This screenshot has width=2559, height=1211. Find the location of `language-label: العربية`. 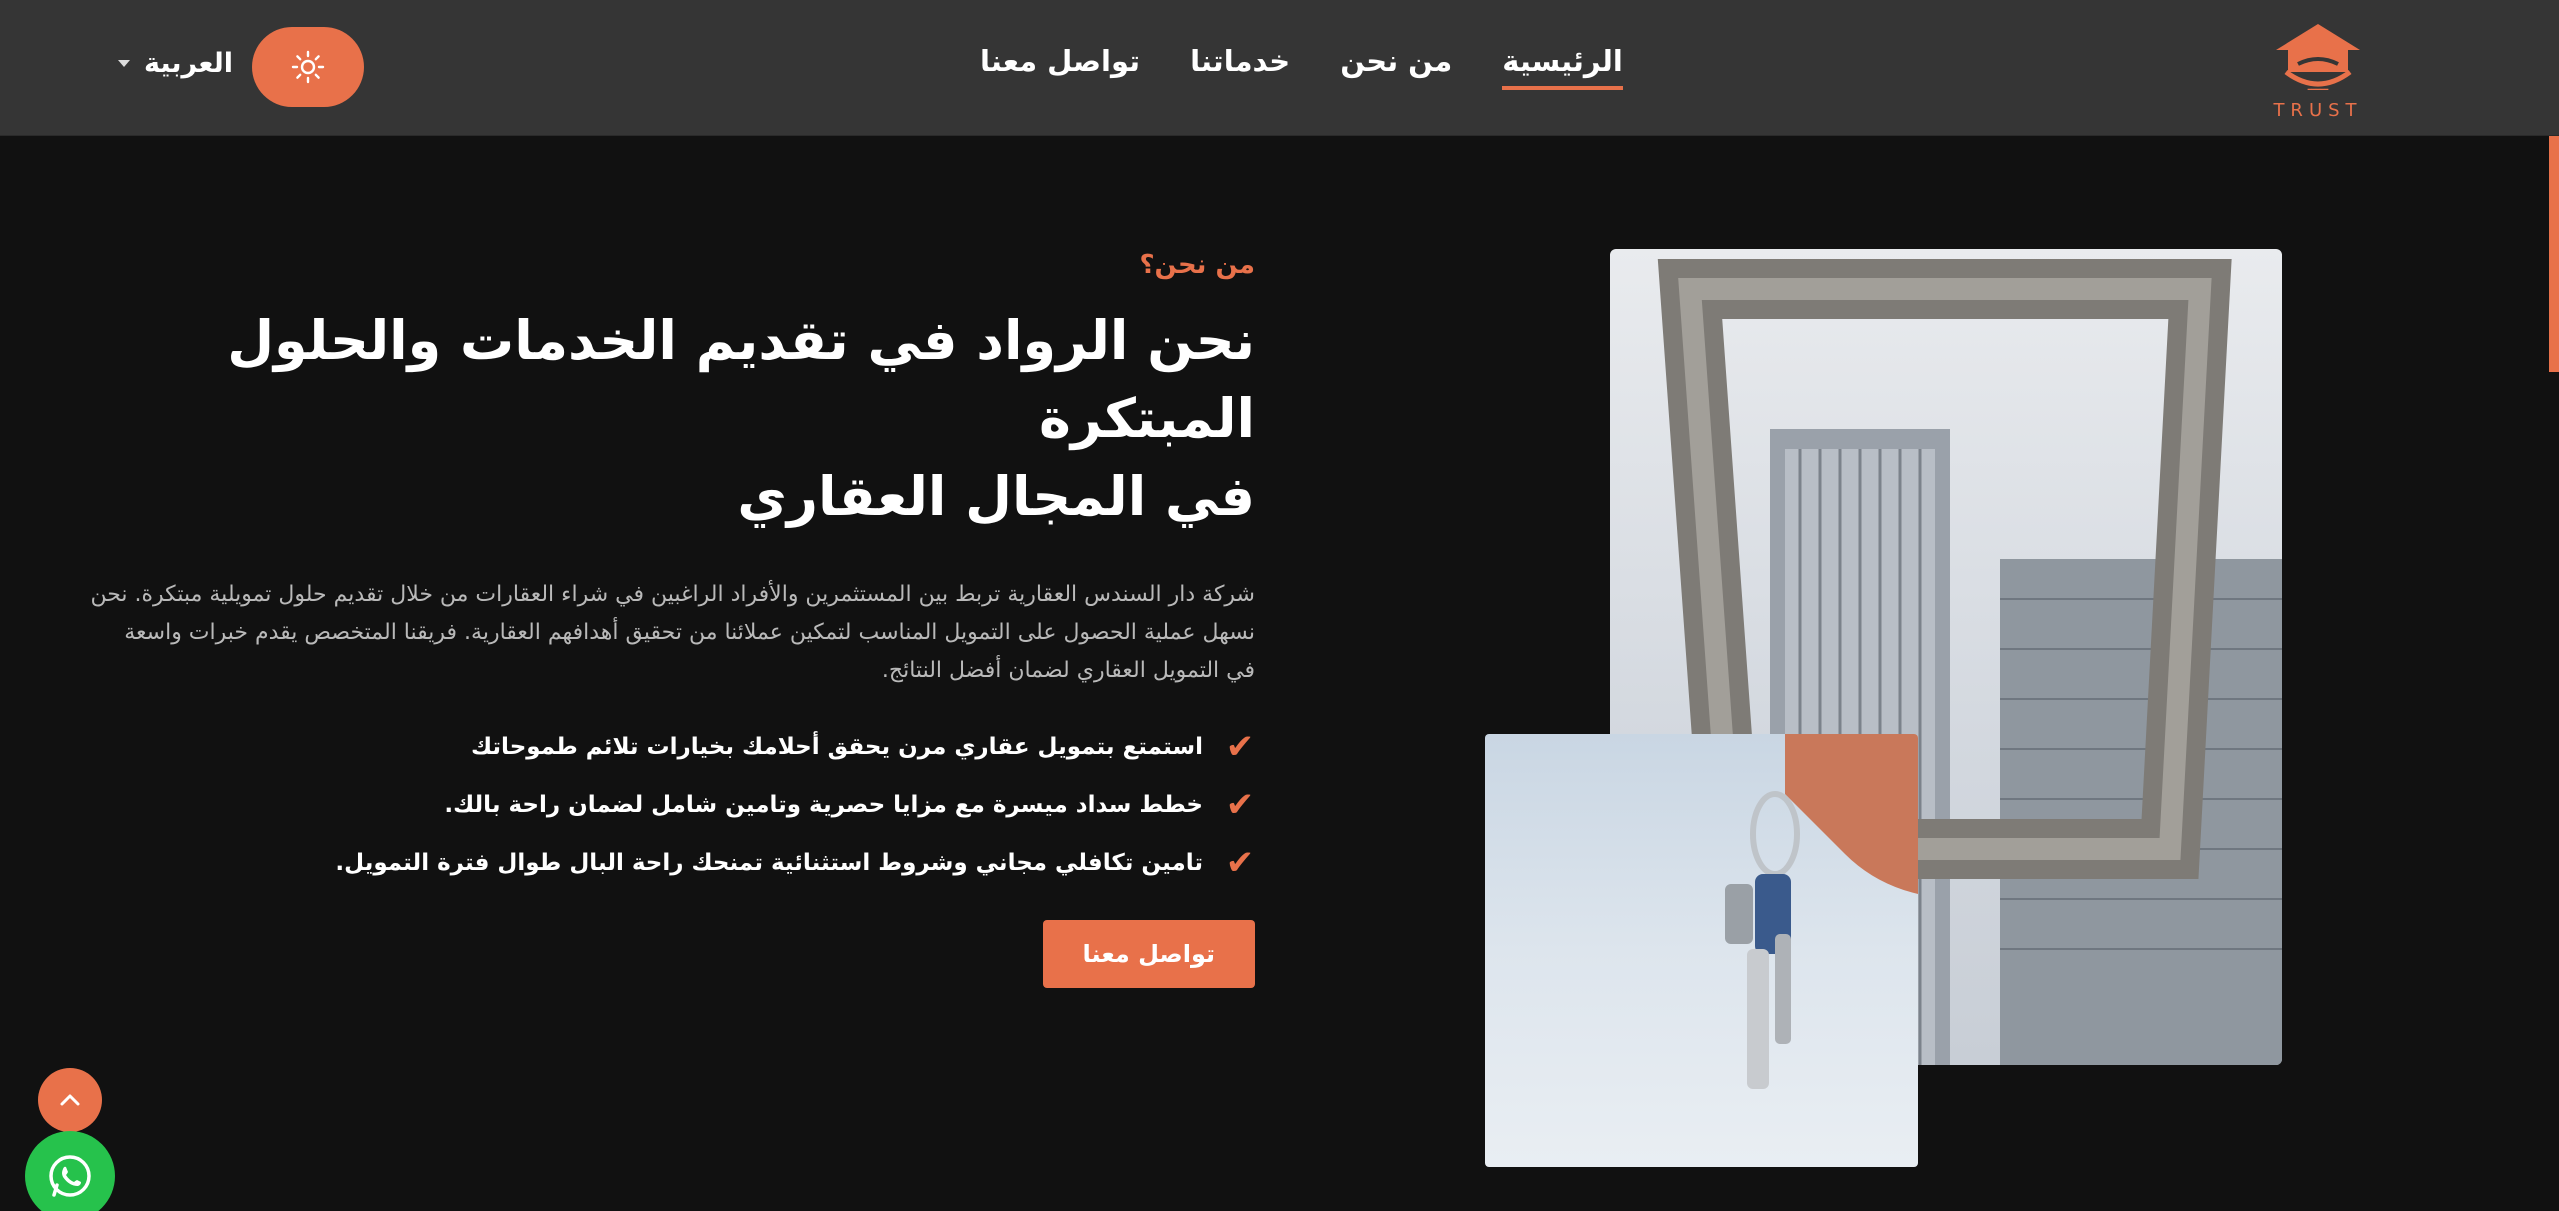

language-label: العربية is located at coordinates (188, 63).